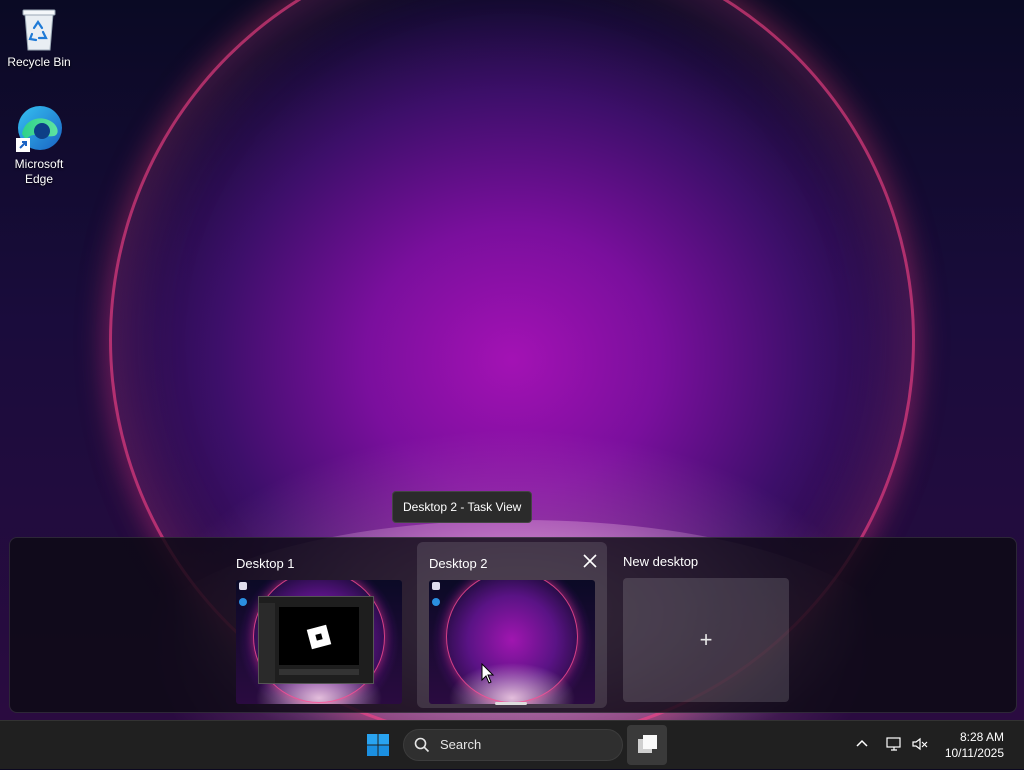 Image resolution: width=1024 pixels, height=770 pixels. What do you see at coordinates (39, 171) in the screenshot?
I see `desktop-icon-label: Microsoft Edge` at bounding box center [39, 171].